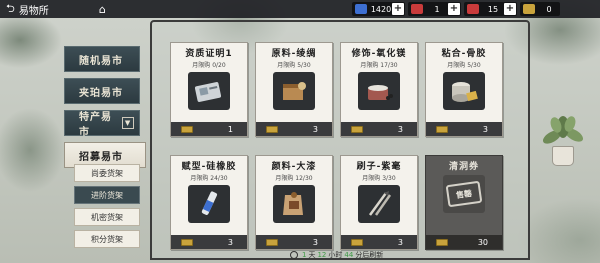  Describe the element at coordinates (464, 54) in the screenshot. I see `item-name: 粘合-骨胶` at that location.